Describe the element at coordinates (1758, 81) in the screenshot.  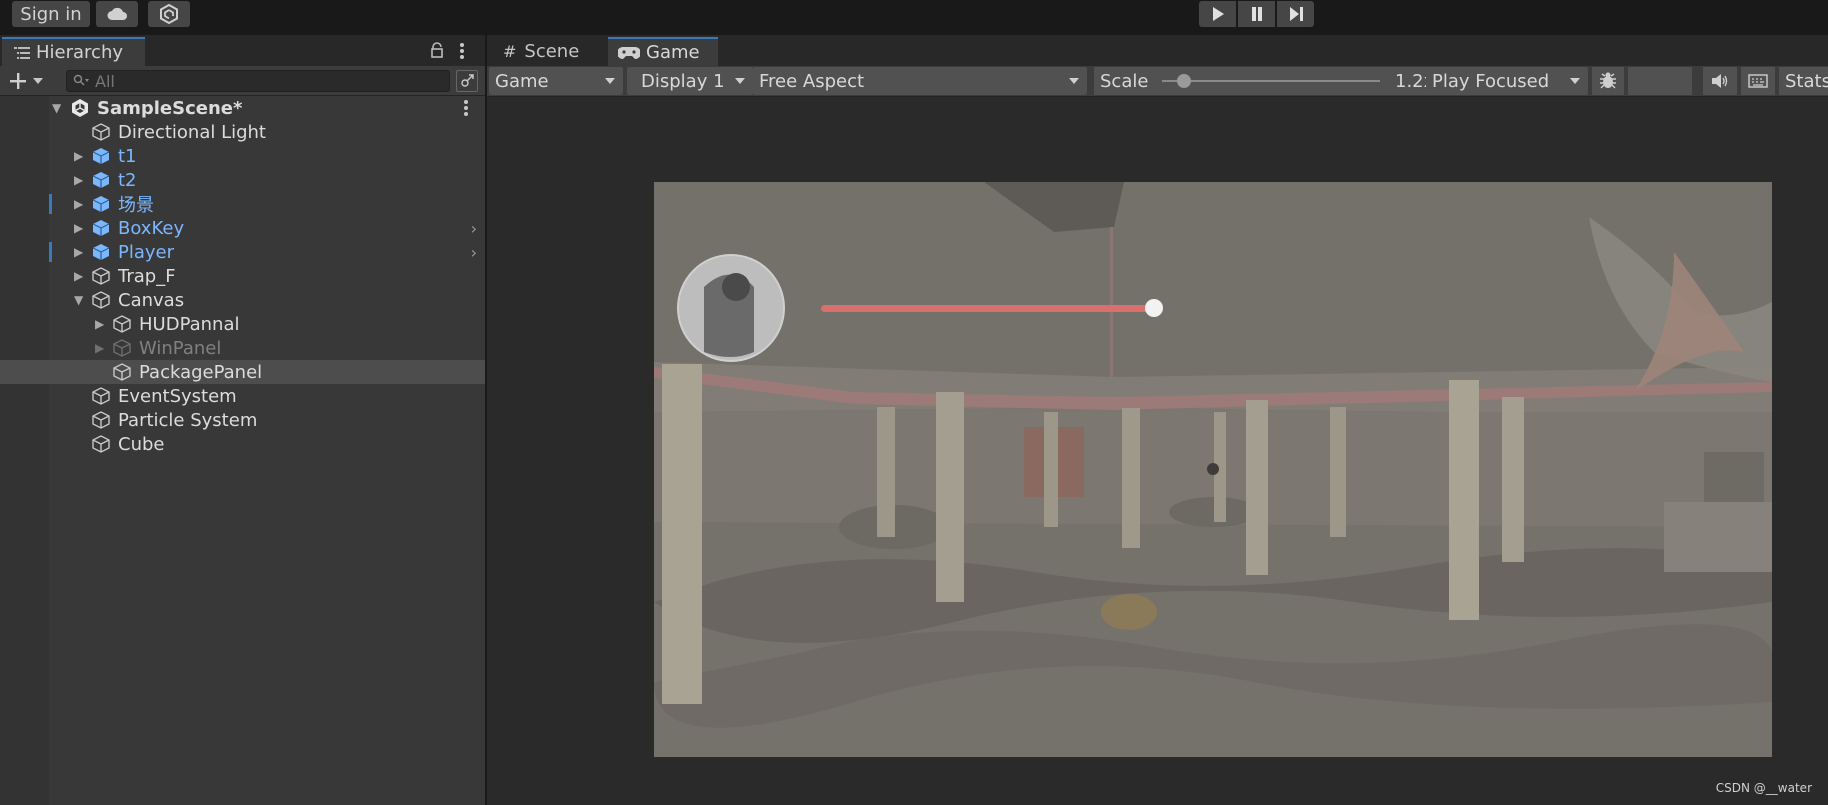
I see `shortcuts-button` at that location.